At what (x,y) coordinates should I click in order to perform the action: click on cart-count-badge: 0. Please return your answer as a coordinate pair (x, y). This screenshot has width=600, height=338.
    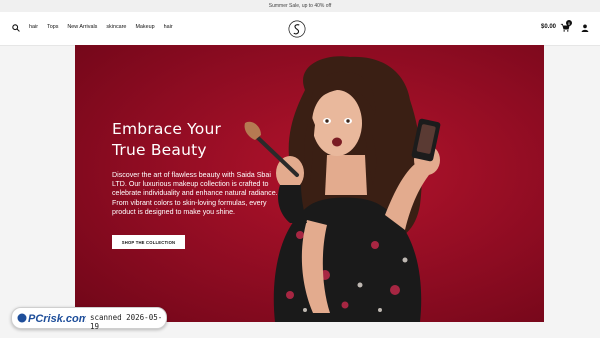
    Looking at the image, I should click on (569, 23).